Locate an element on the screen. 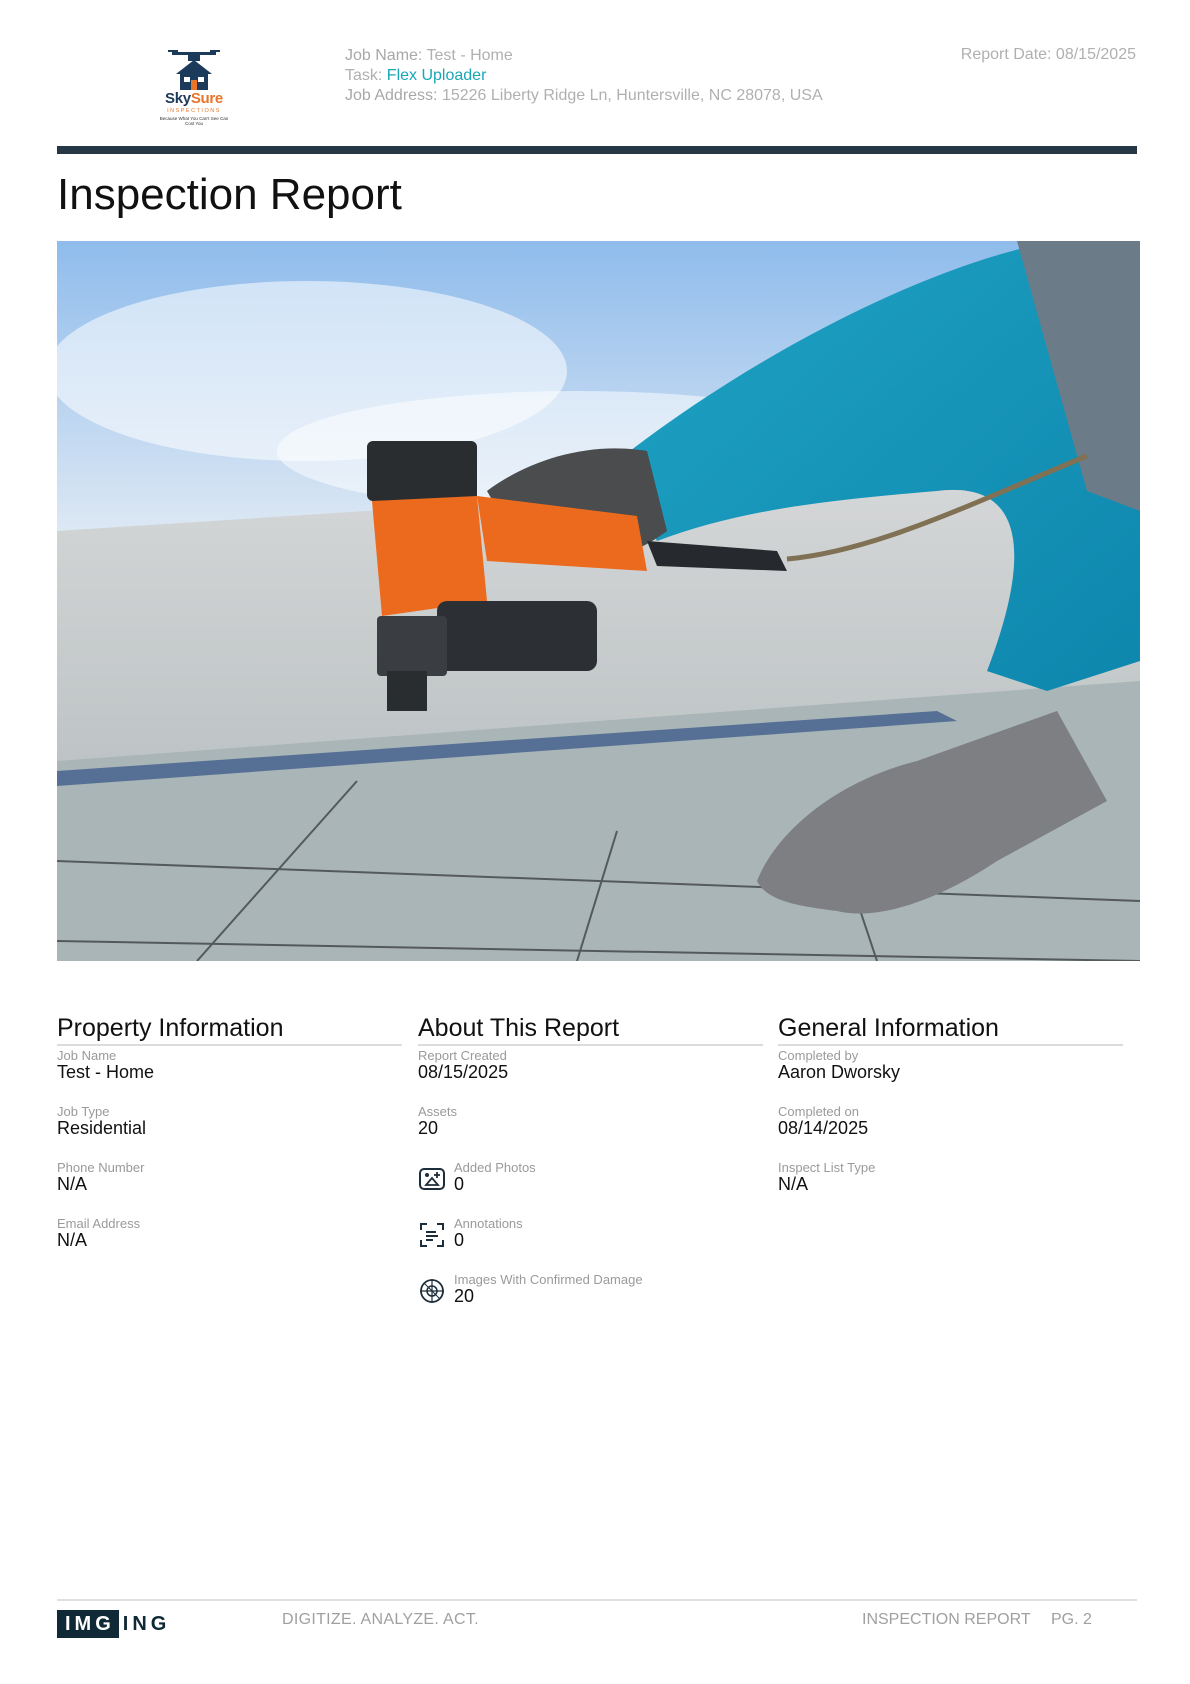 The image size is (1190, 1684). job-name-value: Test - Home is located at coordinates (469, 55).